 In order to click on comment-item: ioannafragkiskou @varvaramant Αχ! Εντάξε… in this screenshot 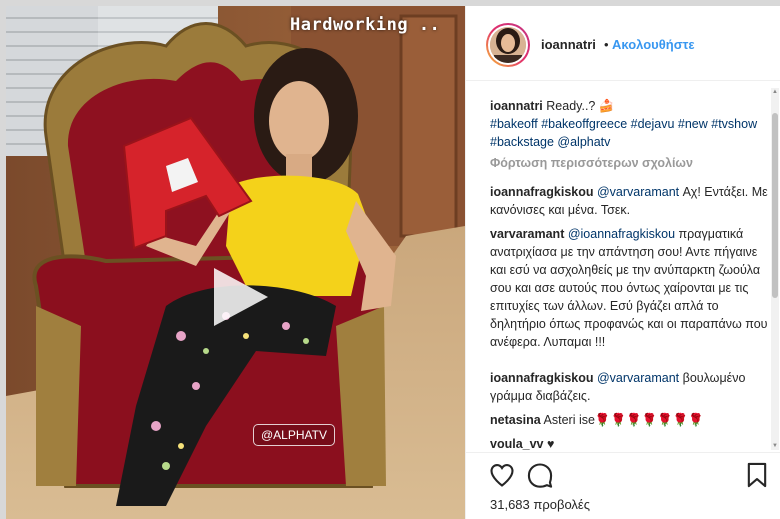, I will do `click(630, 201)`.